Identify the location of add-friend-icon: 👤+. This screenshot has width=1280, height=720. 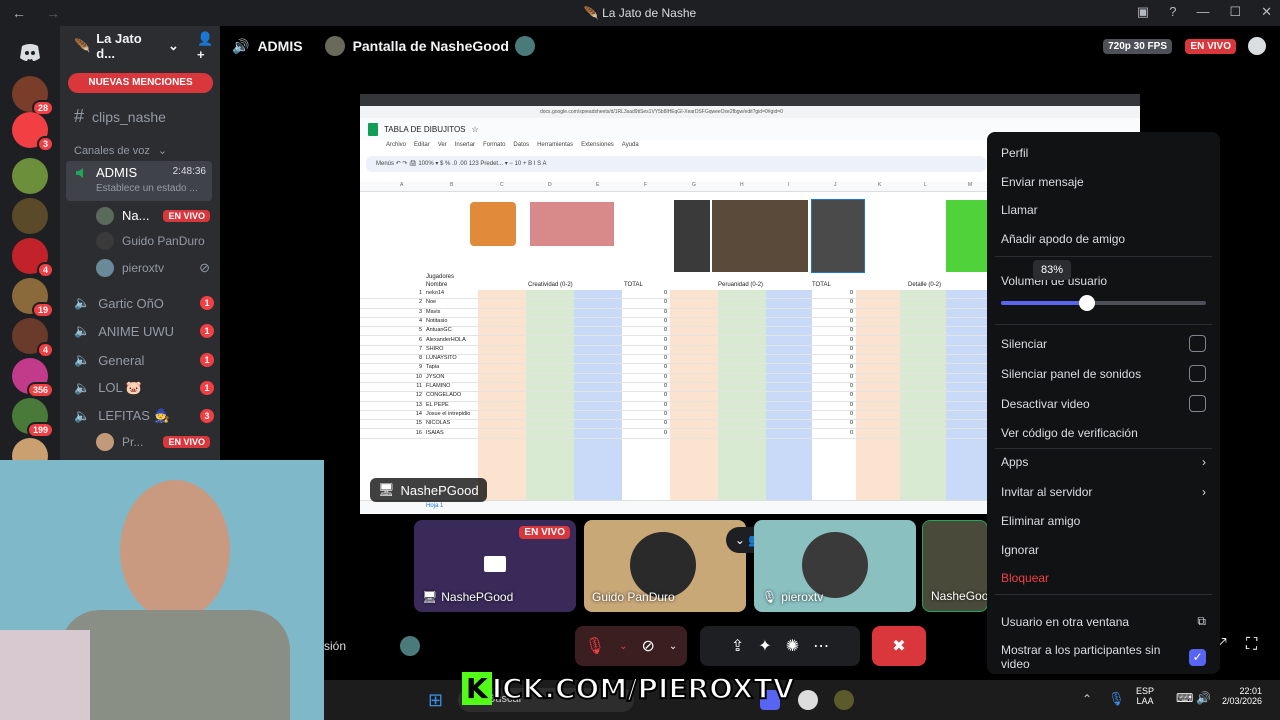
(208, 46).